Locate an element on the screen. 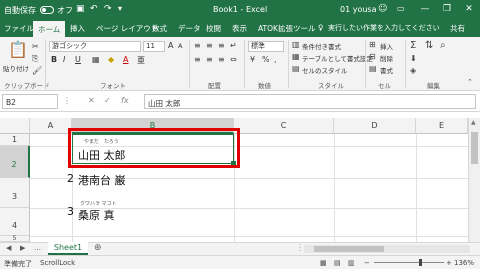  zoom-level: 136% is located at coordinates (464, 263).